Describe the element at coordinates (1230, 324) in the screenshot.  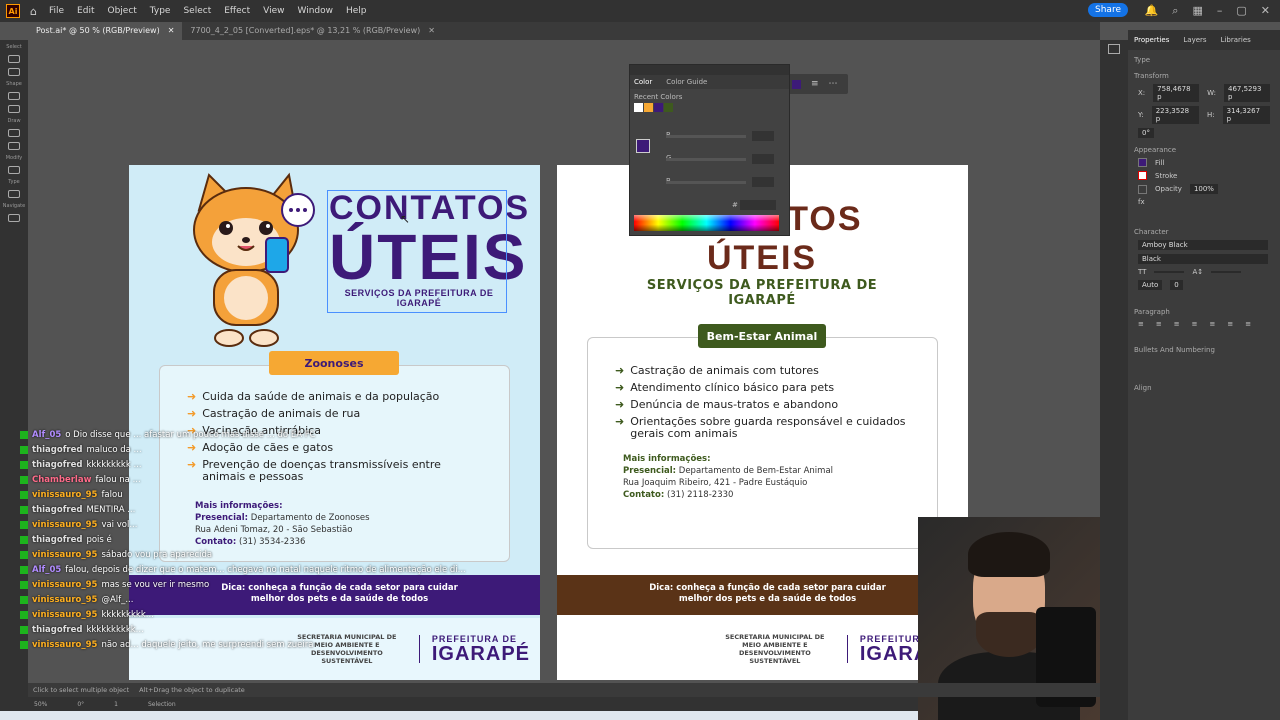
I see `justify-right-icon: ≡` at that location.